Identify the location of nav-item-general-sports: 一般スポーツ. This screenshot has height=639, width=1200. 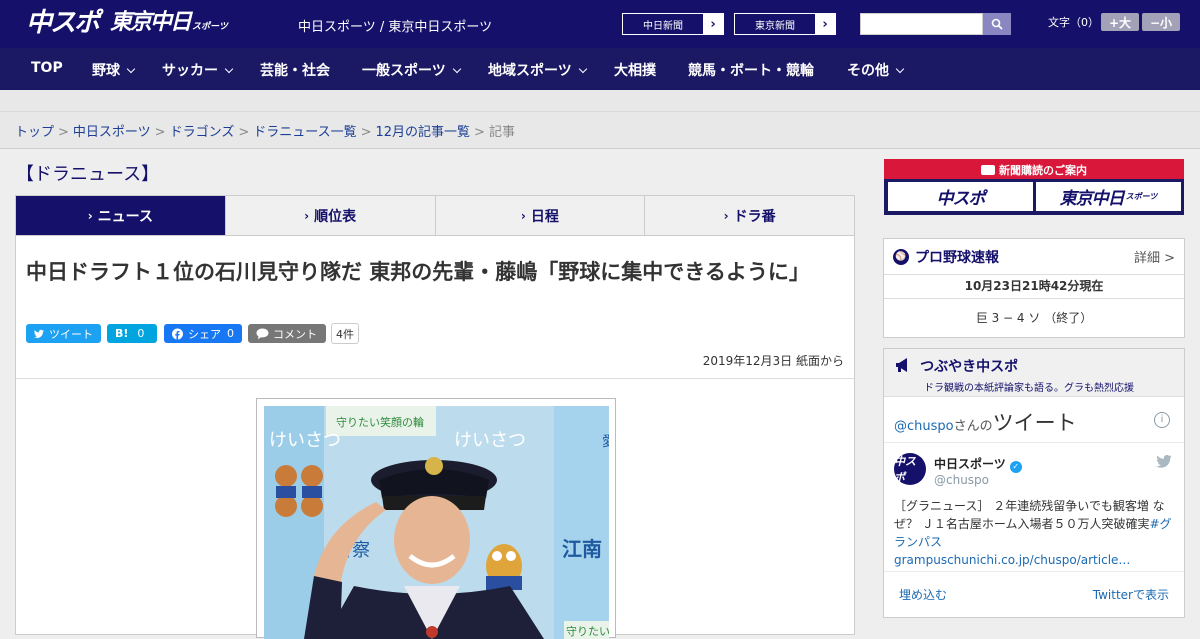
(411, 70).